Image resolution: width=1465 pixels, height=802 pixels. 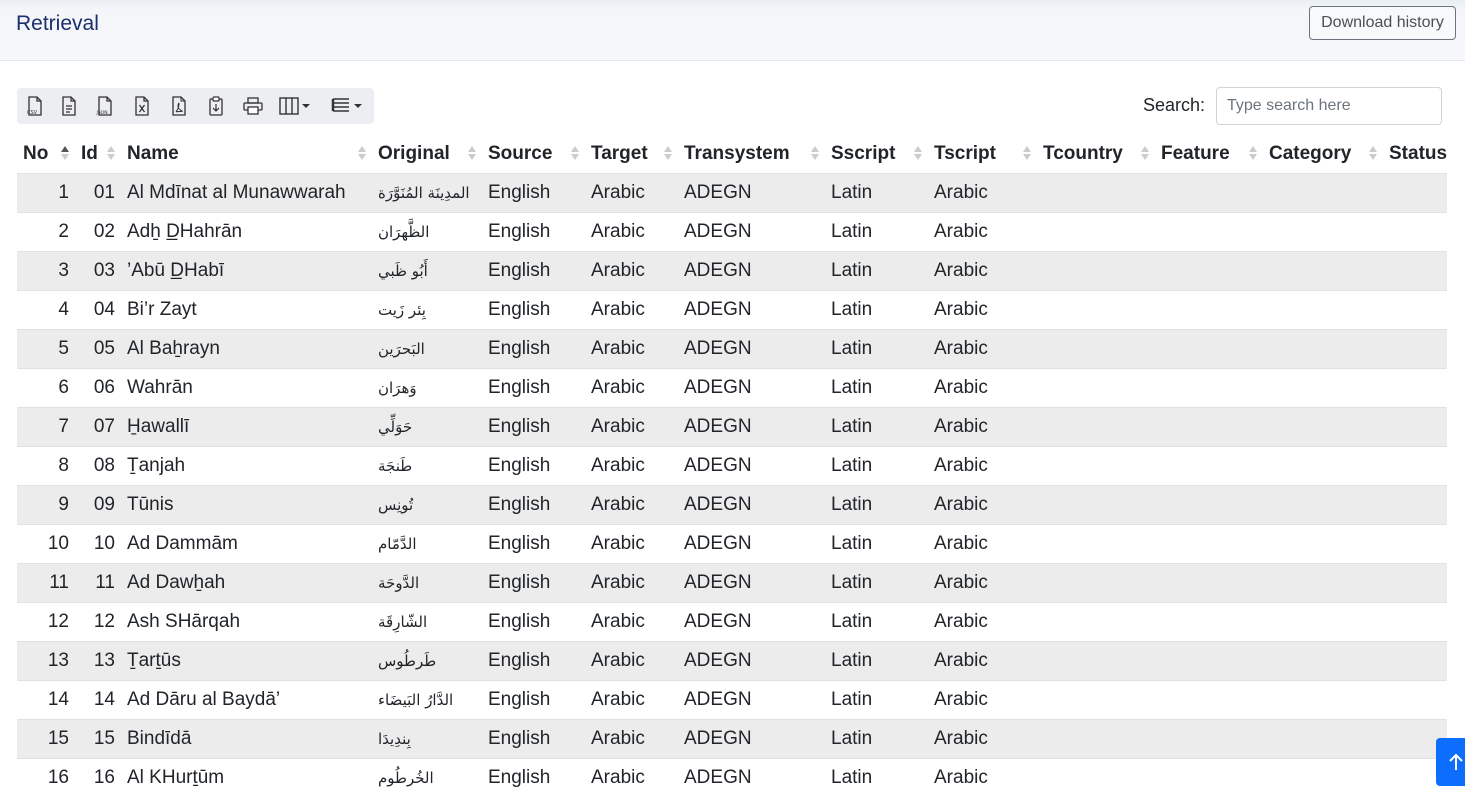 What do you see at coordinates (246, 271) in the screenshot?
I see `cell-name: ’Abū D̲Habī` at bounding box center [246, 271].